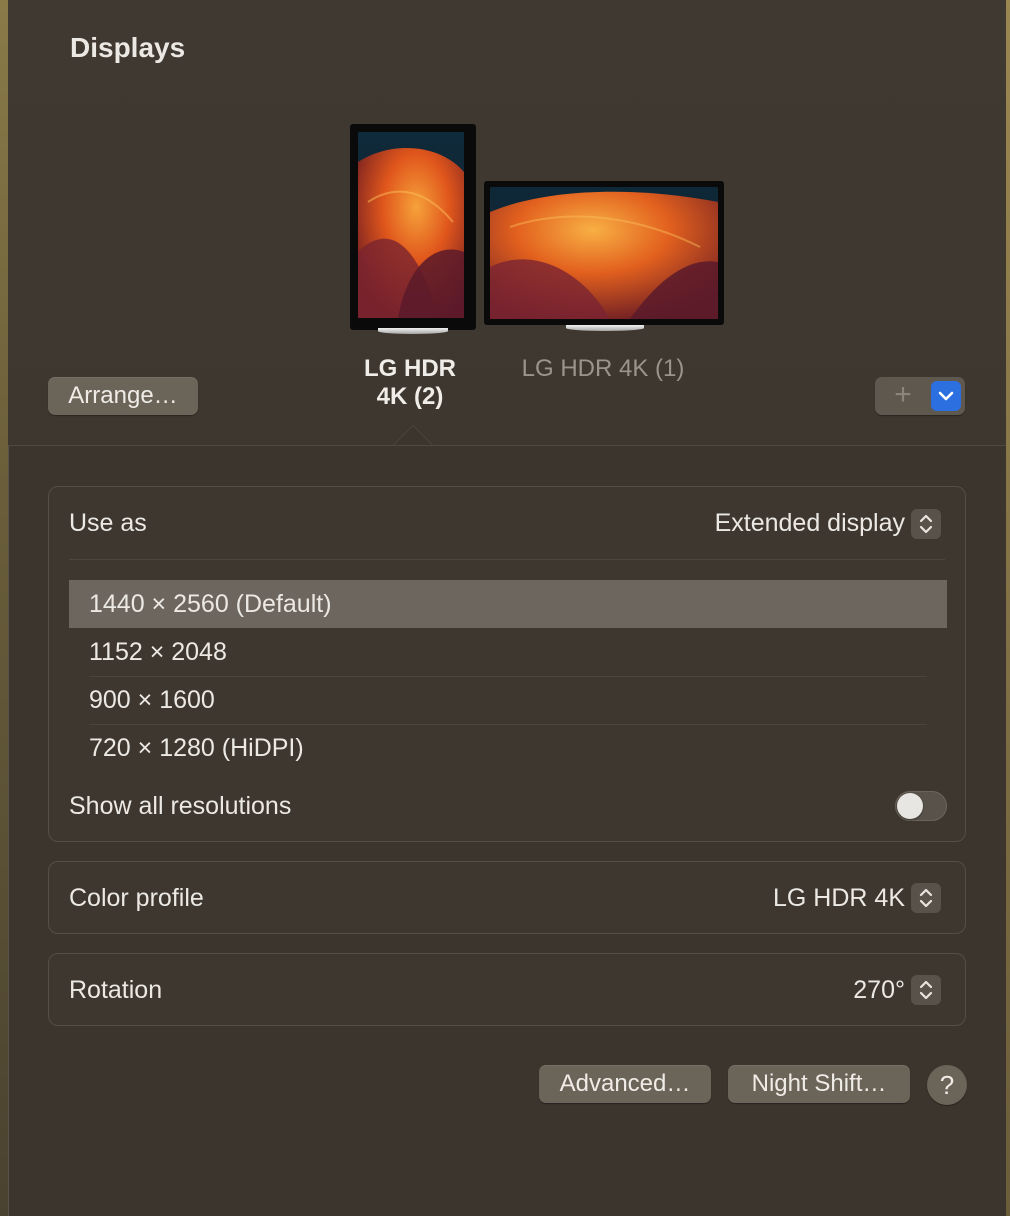  I want to click on use-as-popup-button, so click(926, 524).